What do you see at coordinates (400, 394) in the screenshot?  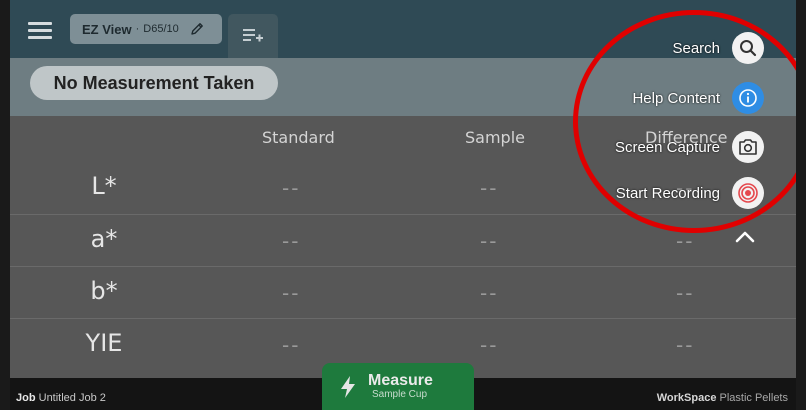 I see `measure-mode: Sample Cup` at bounding box center [400, 394].